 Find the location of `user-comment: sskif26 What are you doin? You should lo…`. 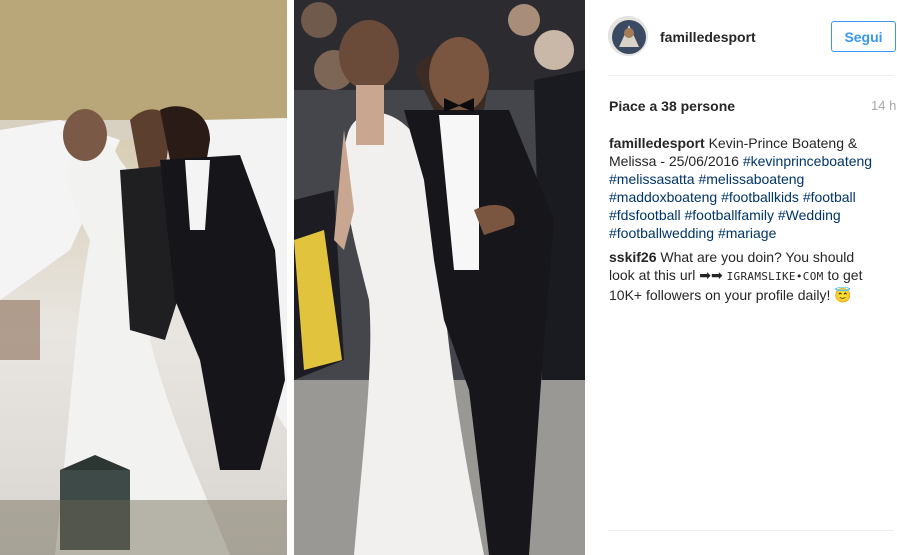

user-comment: sskif26 What are you doin? You should lo… is located at coordinates (744, 276).